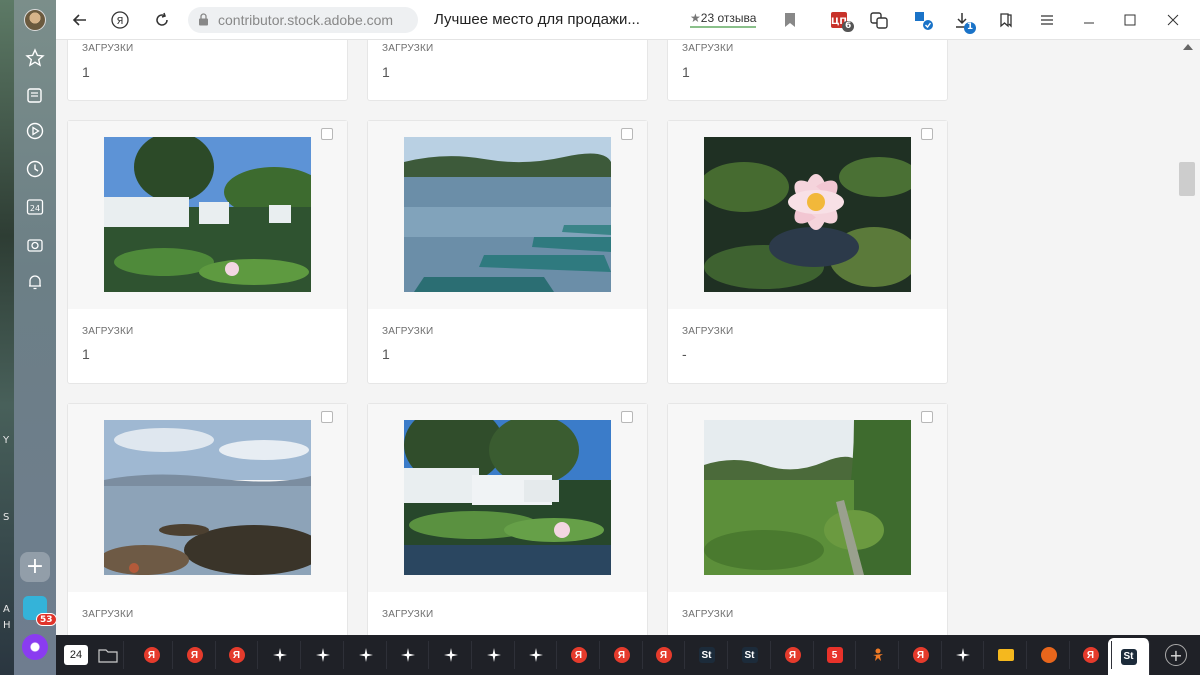 The height and width of the screenshot is (675, 1200). I want to click on extension-blue-icon, so click(924, 20).